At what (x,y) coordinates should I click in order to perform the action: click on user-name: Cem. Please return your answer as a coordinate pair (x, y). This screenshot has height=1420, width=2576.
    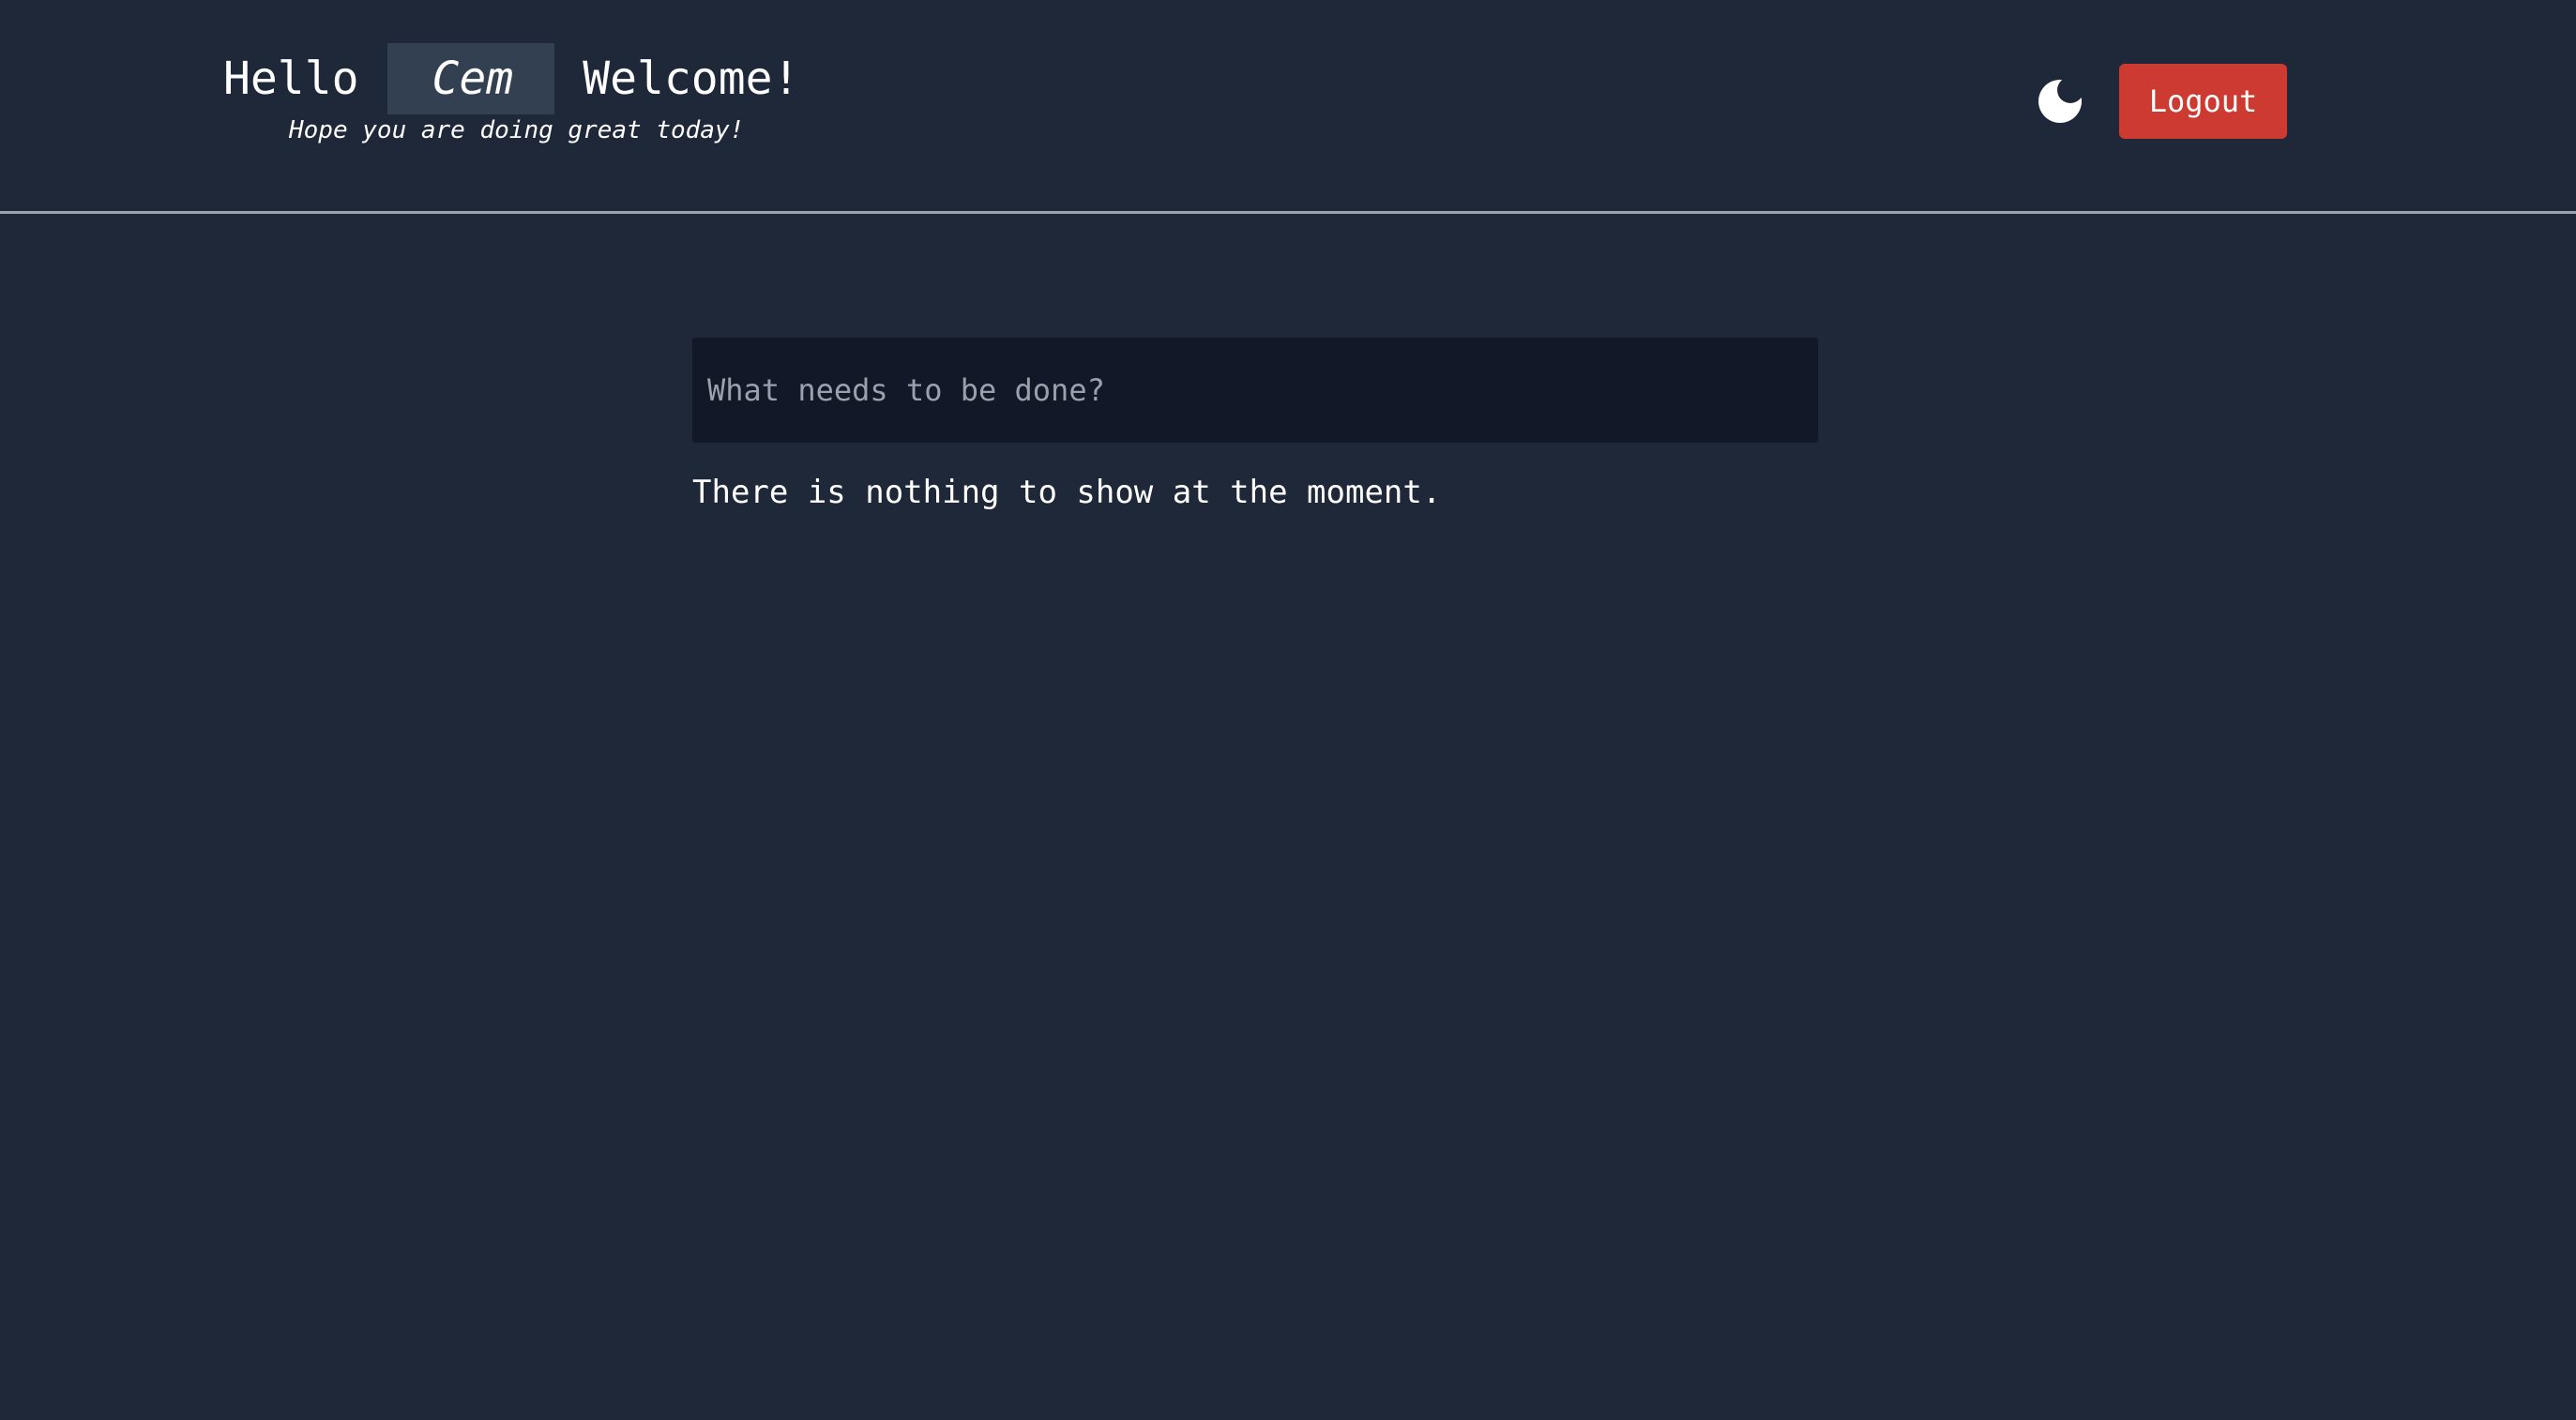
    Looking at the image, I should click on (470, 78).